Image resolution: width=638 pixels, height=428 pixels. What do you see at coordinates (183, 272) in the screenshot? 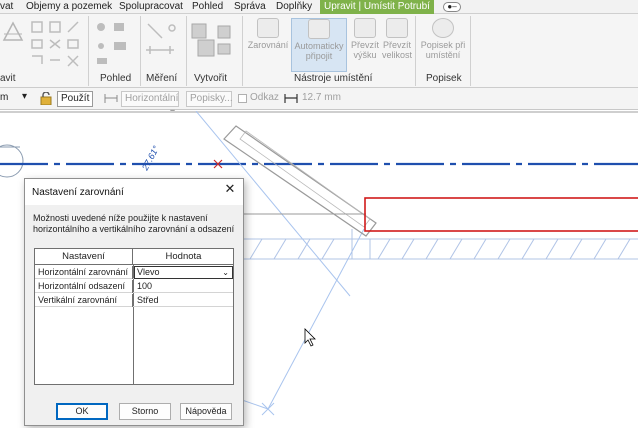
I see `horizontal-alignment-select: Vlevo ⌄` at bounding box center [183, 272].